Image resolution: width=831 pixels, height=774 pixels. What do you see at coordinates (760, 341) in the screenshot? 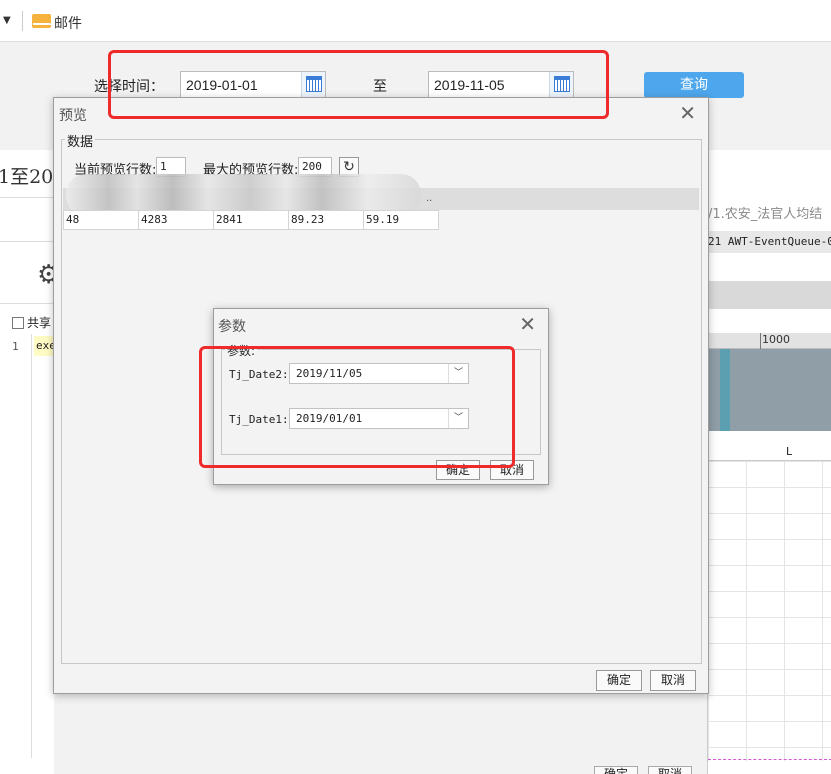
I see `ruler-tick` at bounding box center [760, 341].